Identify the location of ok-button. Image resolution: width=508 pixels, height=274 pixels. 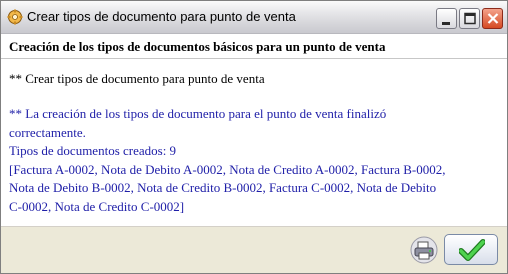
(471, 249).